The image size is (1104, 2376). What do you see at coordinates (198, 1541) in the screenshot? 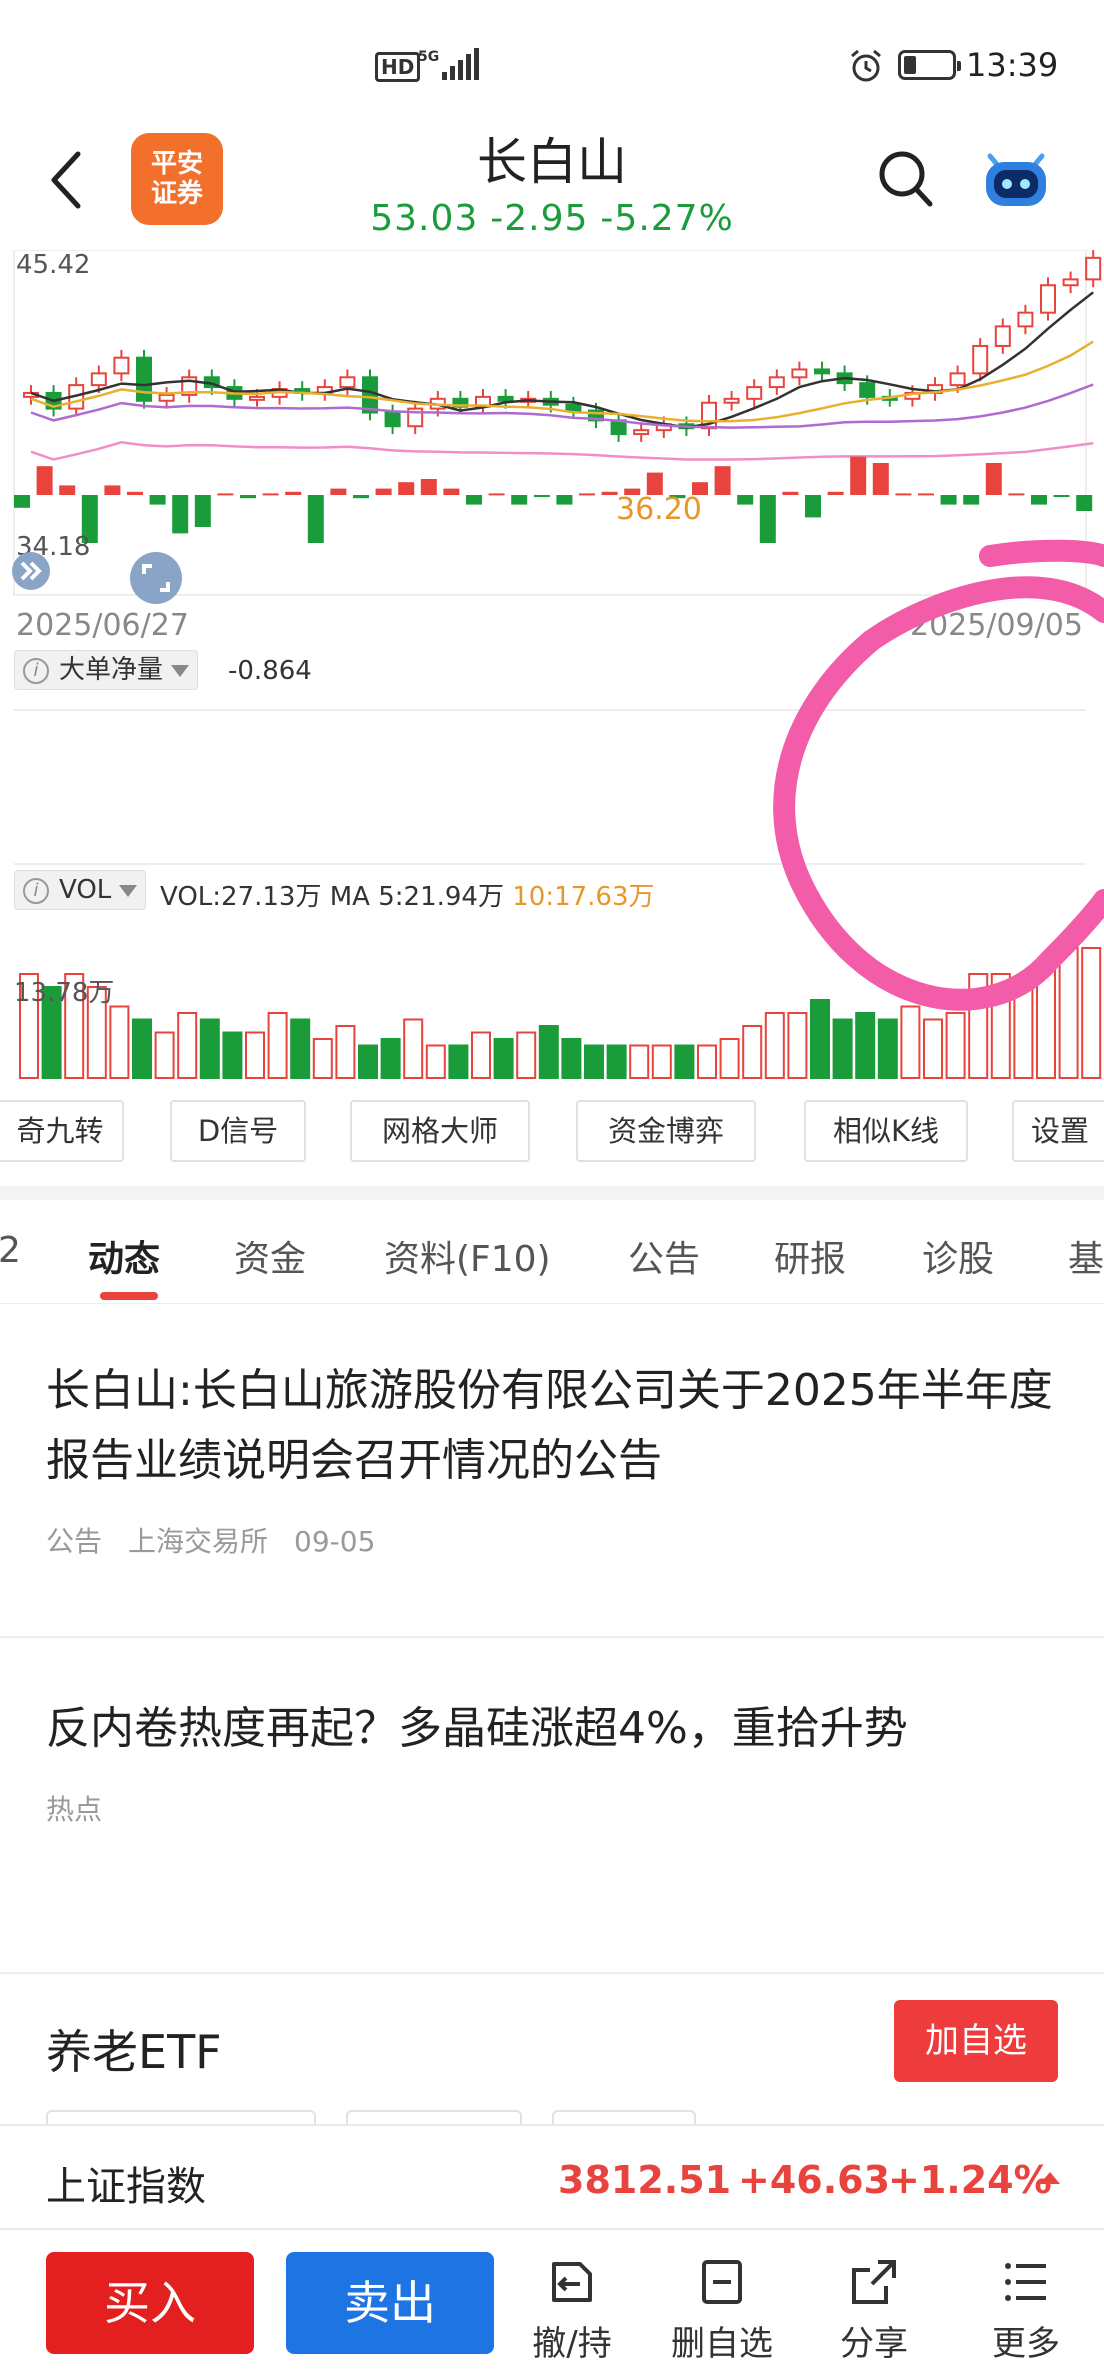
I see `news-source: 上海交易所` at bounding box center [198, 1541].